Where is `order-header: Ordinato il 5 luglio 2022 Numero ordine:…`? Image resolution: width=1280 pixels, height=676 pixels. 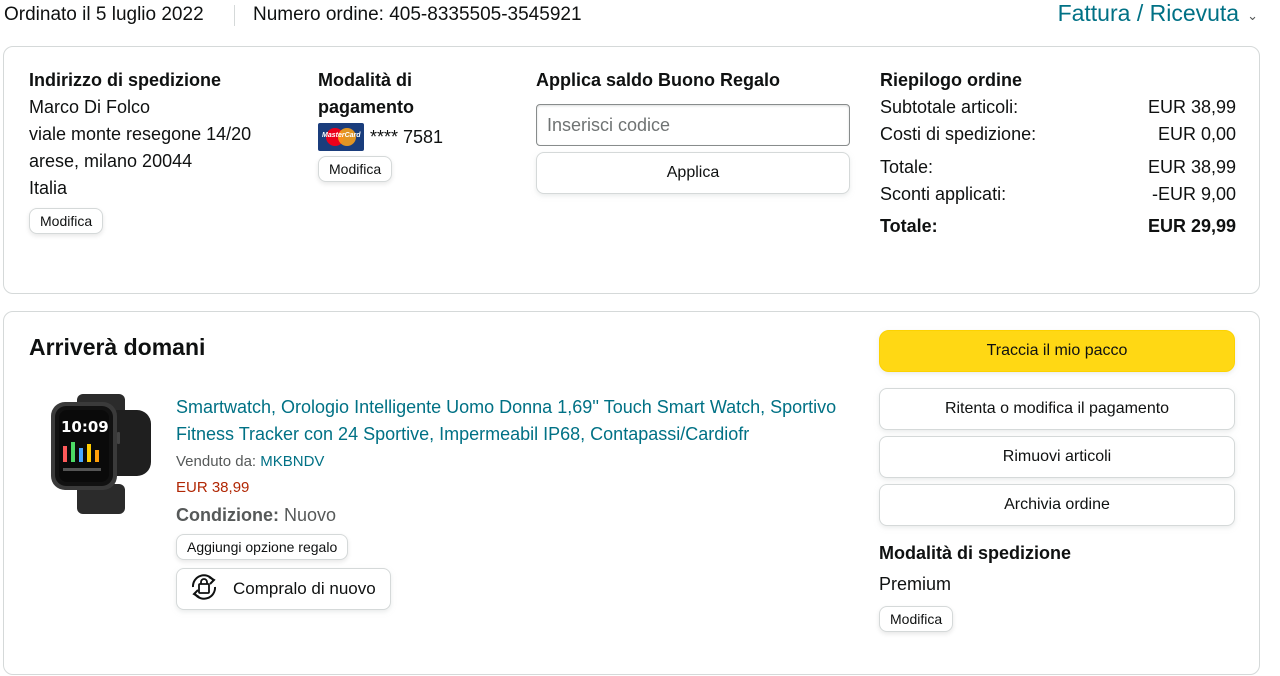 order-header: Ordinato il 5 luglio 2022 Numero ordine:… is located at coordinates (640, 17).